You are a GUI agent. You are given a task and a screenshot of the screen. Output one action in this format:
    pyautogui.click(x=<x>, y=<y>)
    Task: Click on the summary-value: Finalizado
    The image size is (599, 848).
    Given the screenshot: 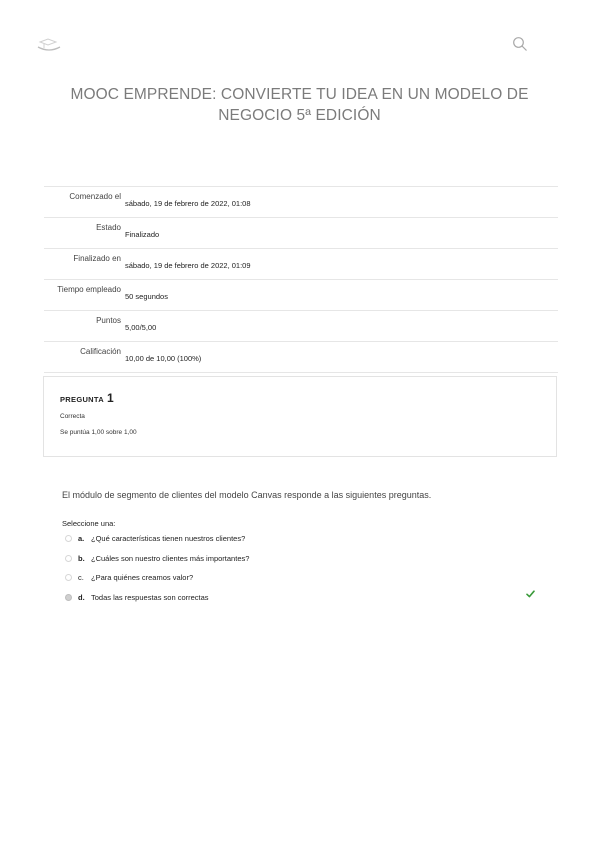 What is the action you would take?
    pyautogui.click(x=142, y=234)
    